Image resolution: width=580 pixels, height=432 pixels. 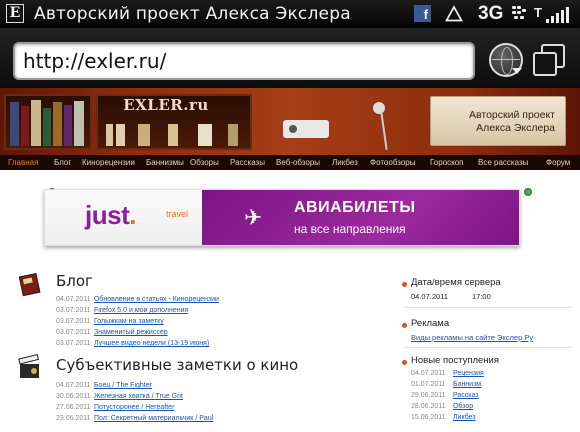 I want to click on ads-title: Реклама, so click(x=430, y=323).